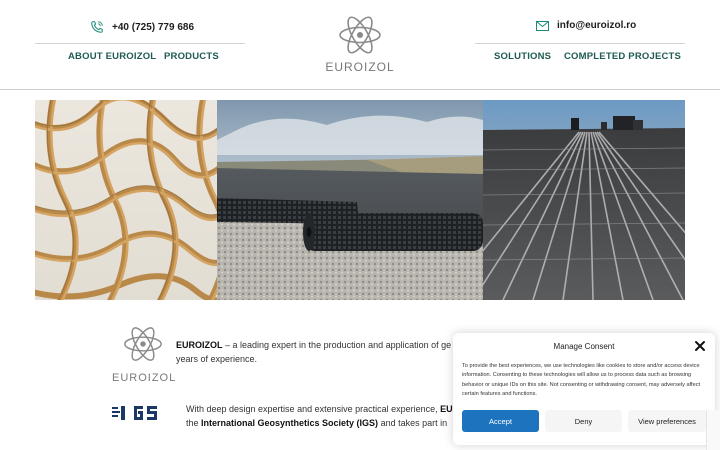 Image resolution: width=720 pixels, height=450 pixels. What do you see at coordinates (199, 345) in the screenshot?
I see `intro-brand: EUROIZOL` at bounding box center [199, 345].